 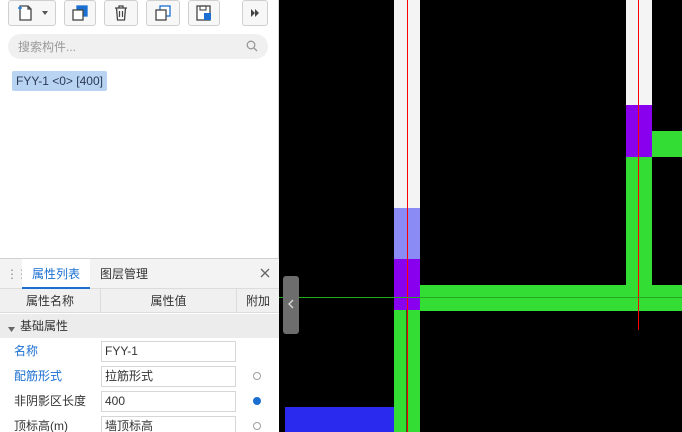 I want to click on tab-layer-management: 图层管理, so click(x=124, y=274).